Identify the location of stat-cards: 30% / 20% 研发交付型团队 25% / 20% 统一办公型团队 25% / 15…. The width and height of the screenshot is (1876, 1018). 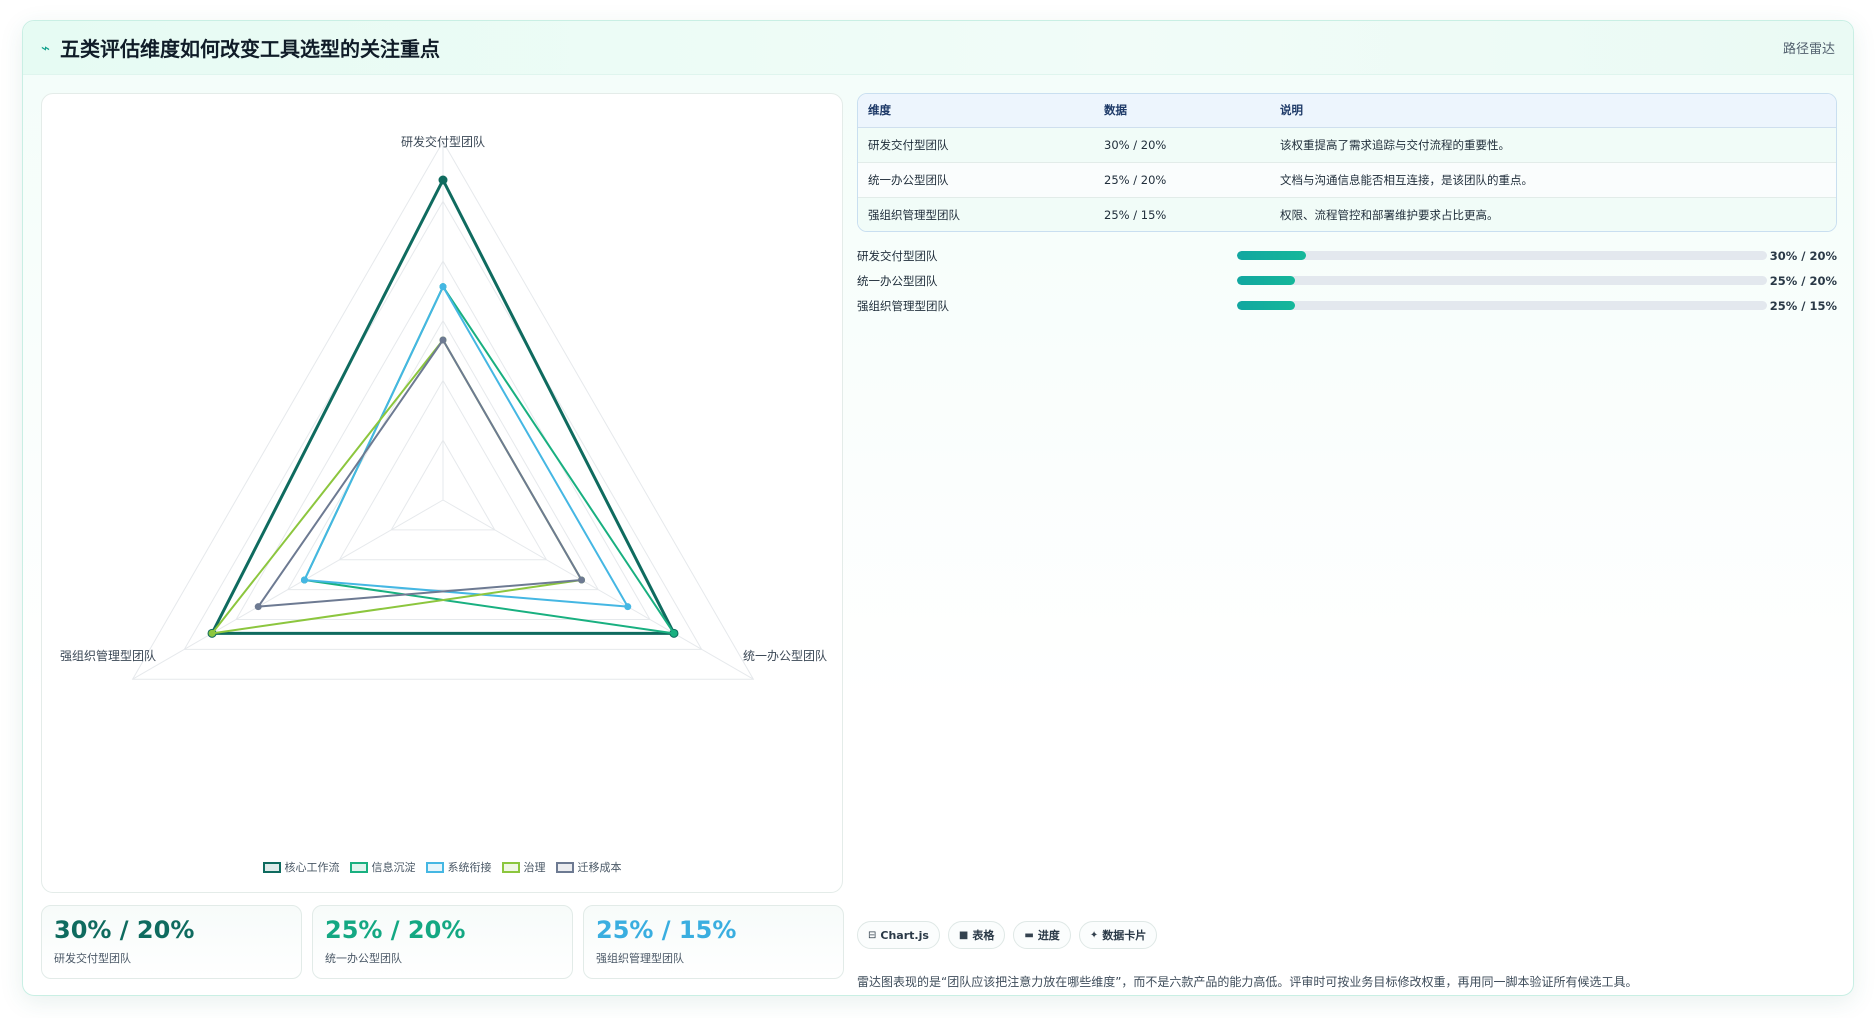
(442, 942).